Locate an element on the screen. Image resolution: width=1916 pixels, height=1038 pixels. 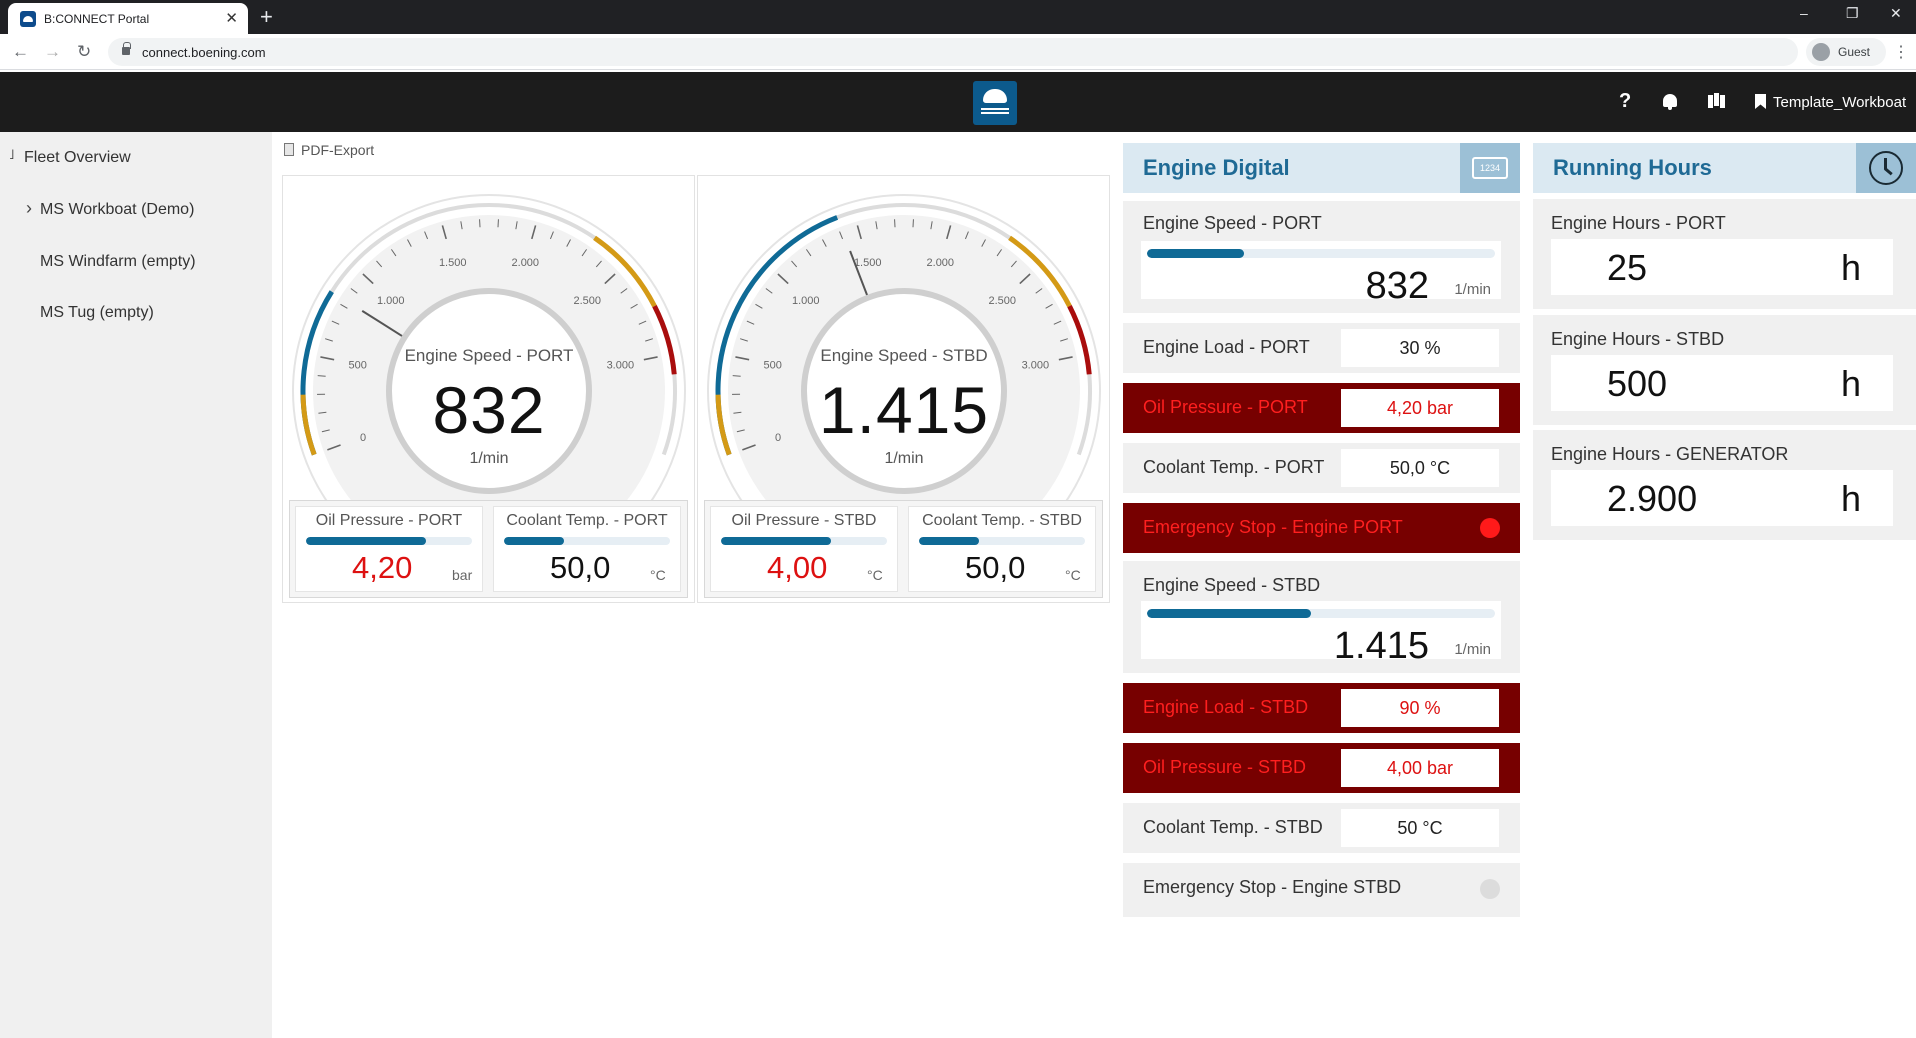
forward-arrow-icon: → is located at coordinates (52, 52).